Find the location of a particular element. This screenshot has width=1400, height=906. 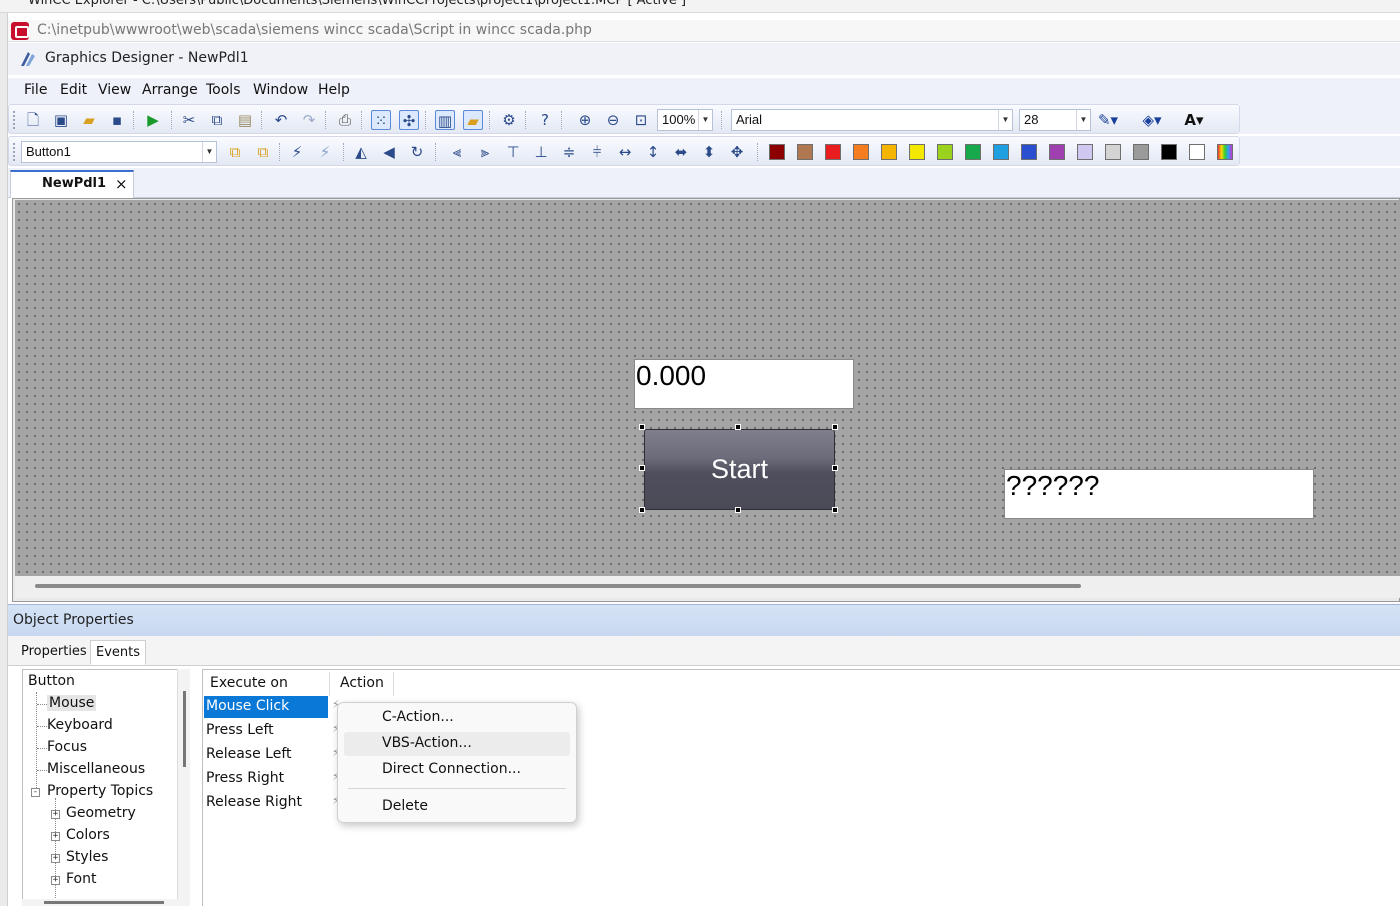

distribute-vertical-icon: ↕ is located at coordinates (653, 152).